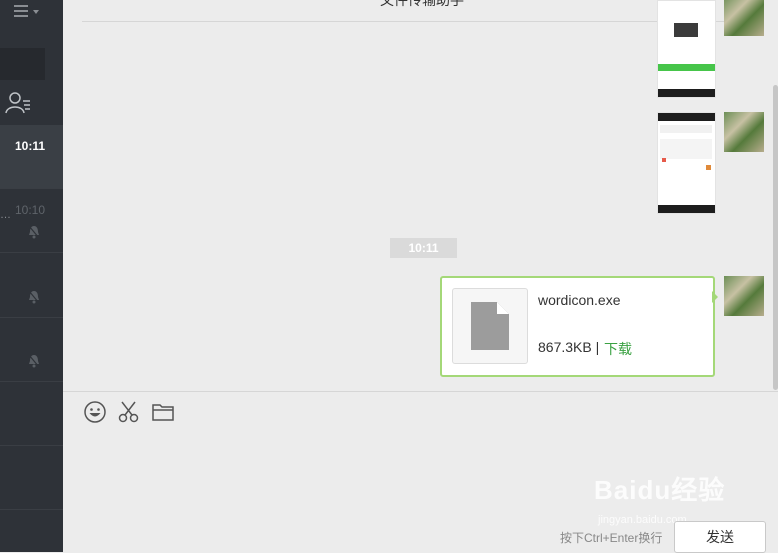  What do you see at coordinates (577, 326) in the screenshot?
I see `file-message-bubble: wordicon.exe 867.3KB | 下载` at bounding box center [577, 326].